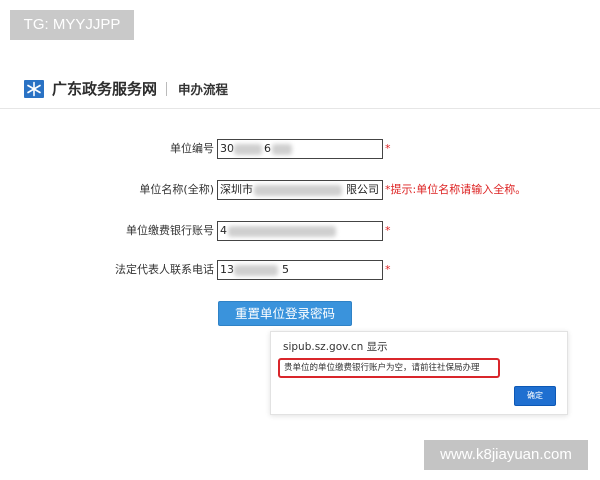 The image size is (600, 480). What do you see at coordinates (506, 455) in the screenshot?
I see `watermark-bottom: www.k8jiayuan.com` at bounding box center [506, 455].